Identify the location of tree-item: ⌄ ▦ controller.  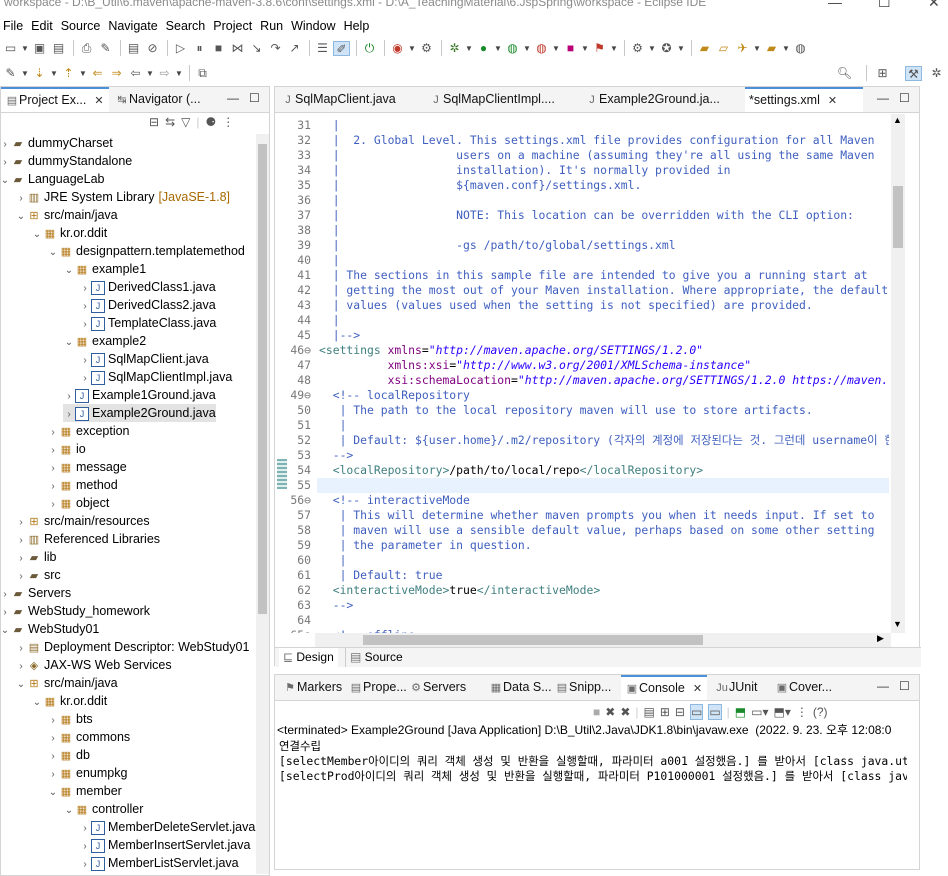
(103, 809).